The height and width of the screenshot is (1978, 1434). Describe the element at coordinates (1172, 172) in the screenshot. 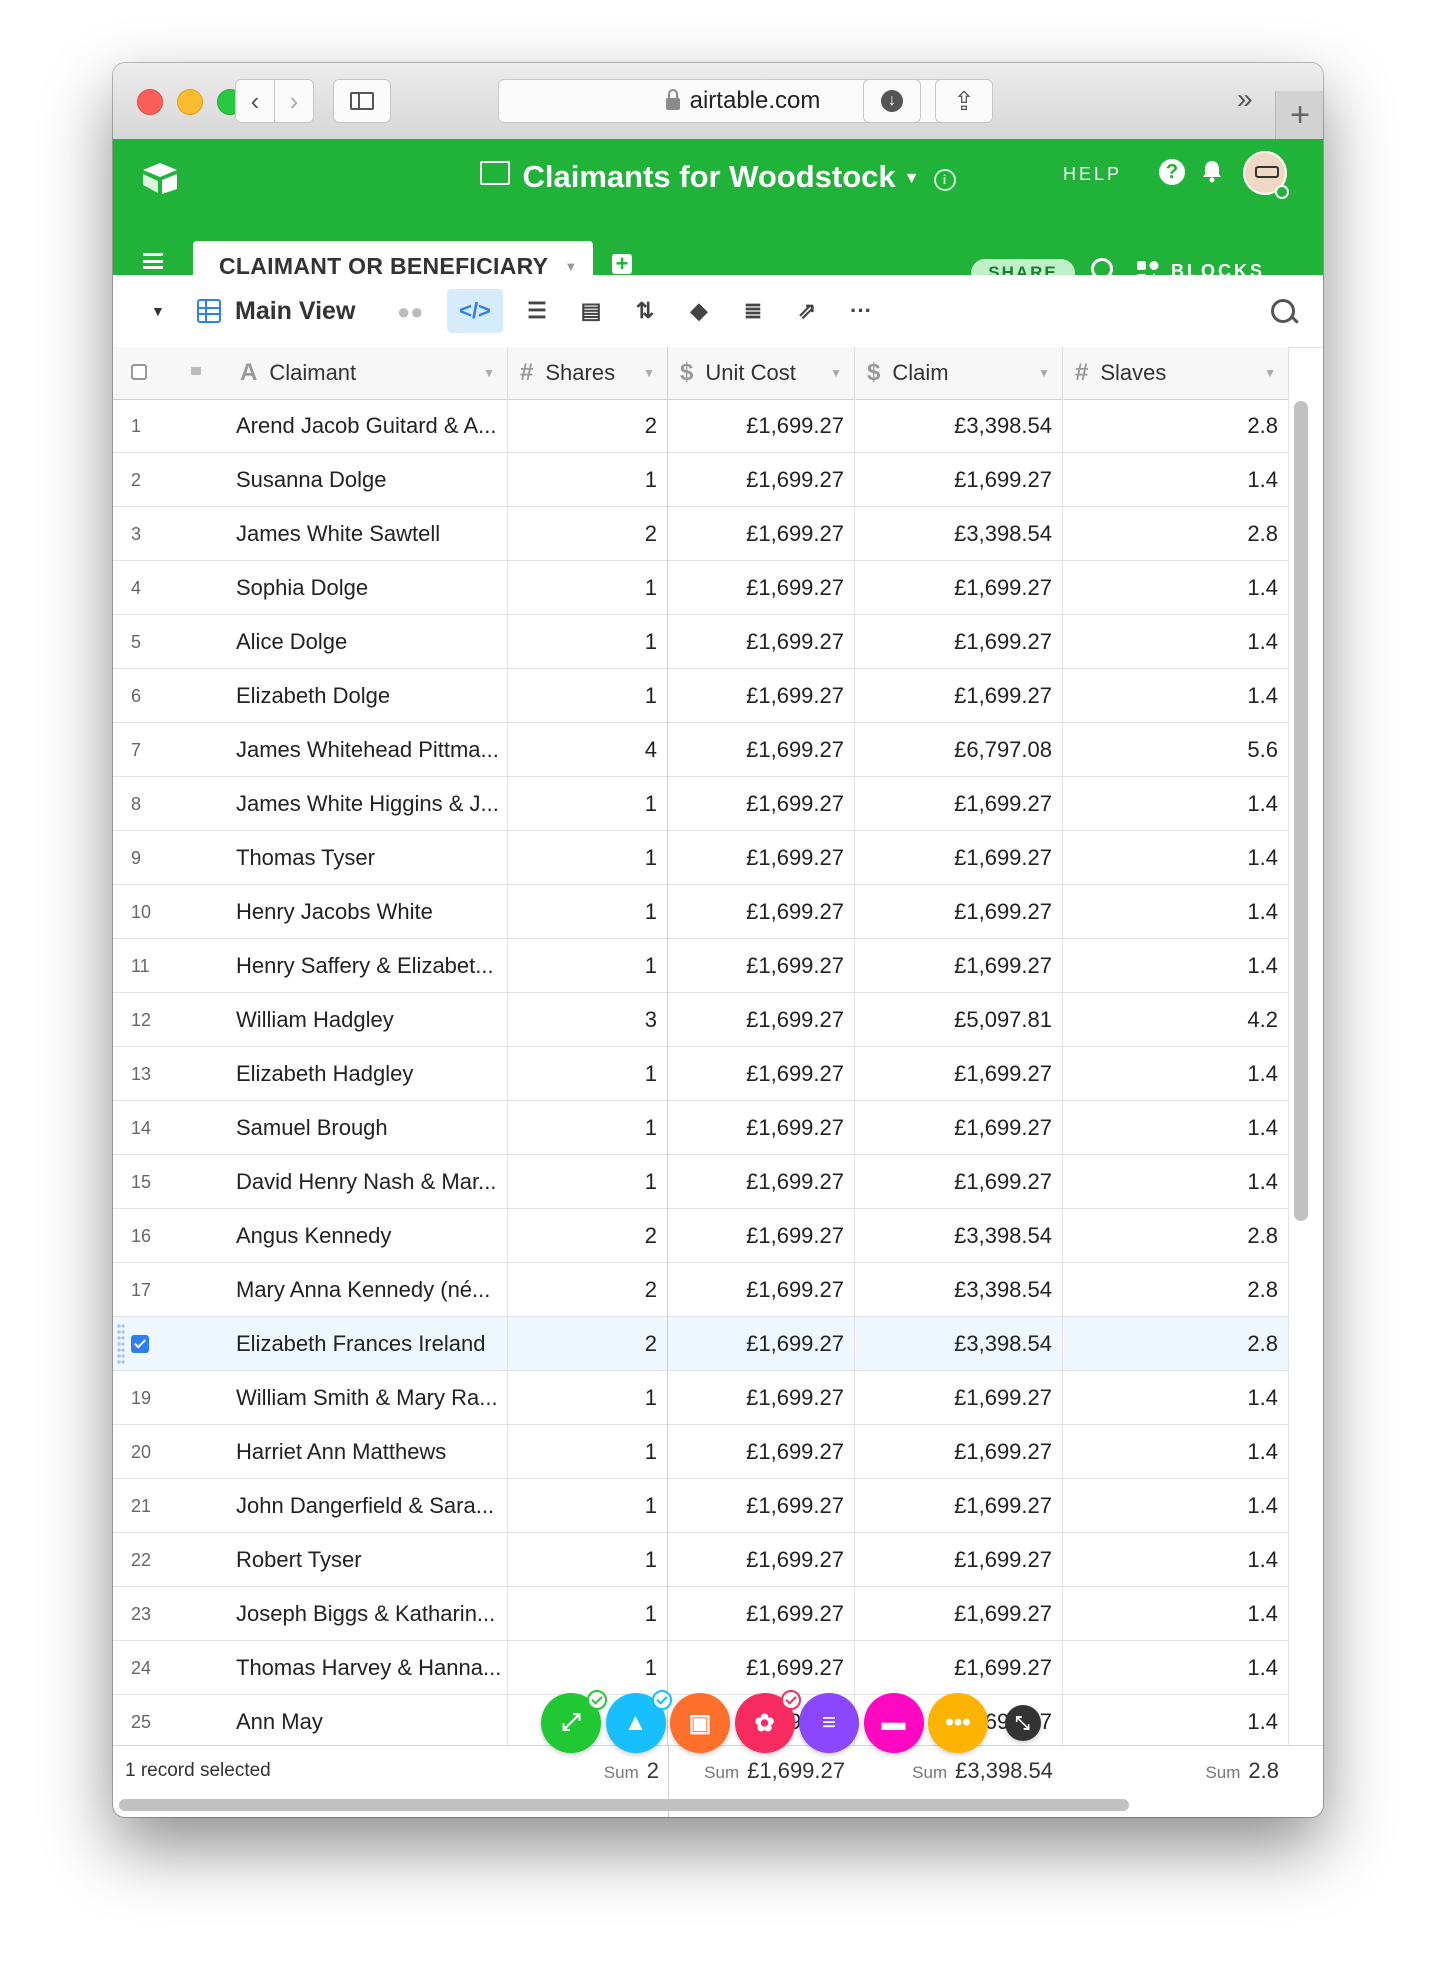

I see `help-icon: ?` at that location.